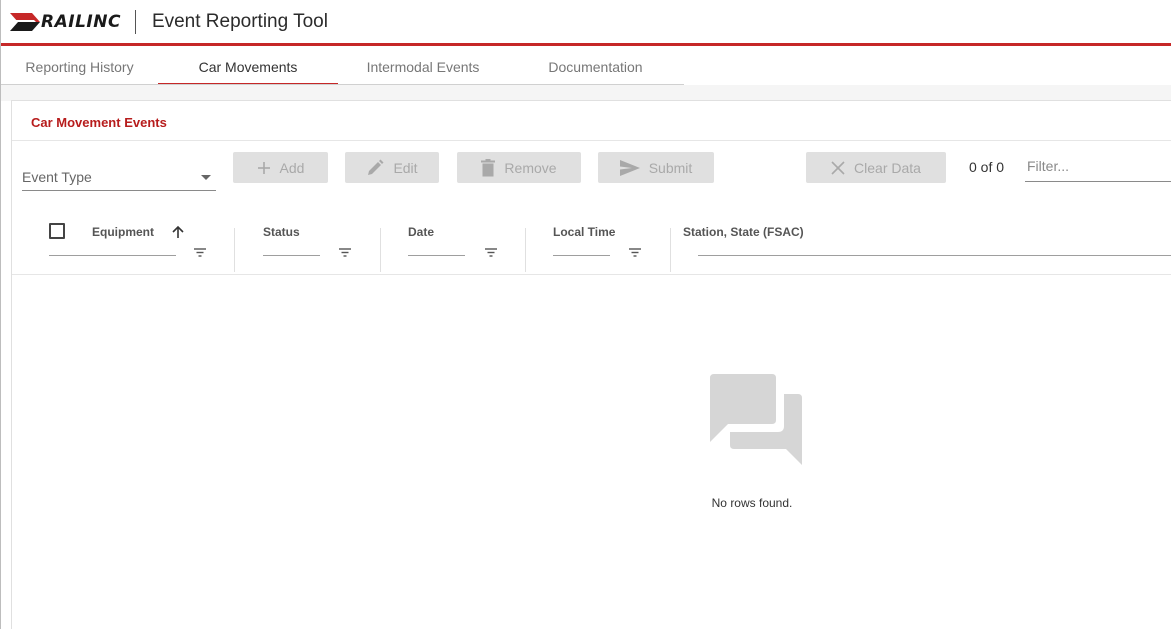 The height and width of the screenshot is (629, 1171). What do you see at coordinates (206, 177) in the screenshot?
I see `chevron-down-icon` at bounding box center [206, 177].